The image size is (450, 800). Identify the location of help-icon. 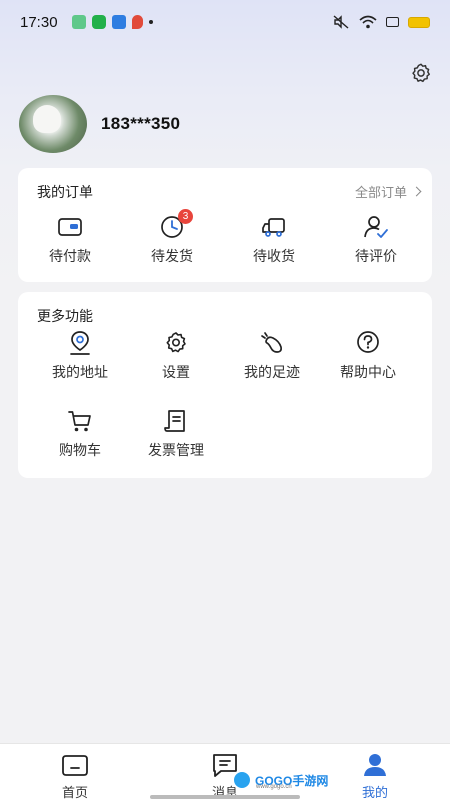
(368, 342).